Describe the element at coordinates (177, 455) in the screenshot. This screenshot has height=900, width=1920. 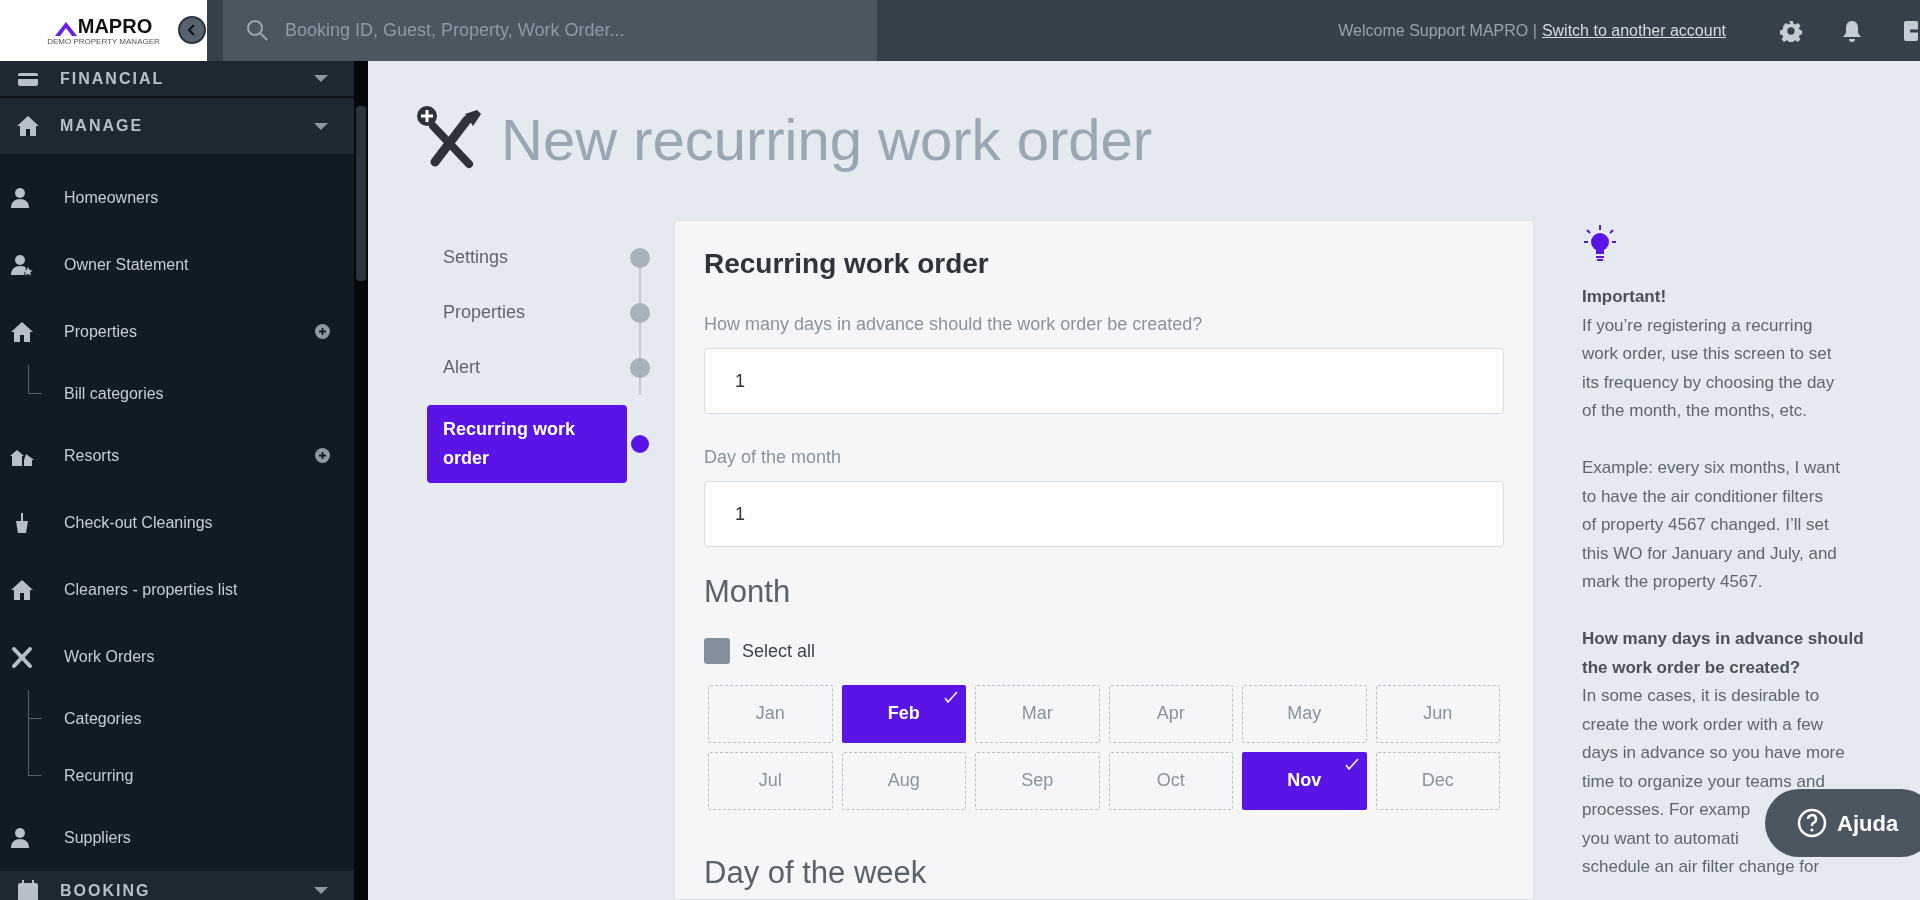
I see `sidebar-item: Resorts` at that location.